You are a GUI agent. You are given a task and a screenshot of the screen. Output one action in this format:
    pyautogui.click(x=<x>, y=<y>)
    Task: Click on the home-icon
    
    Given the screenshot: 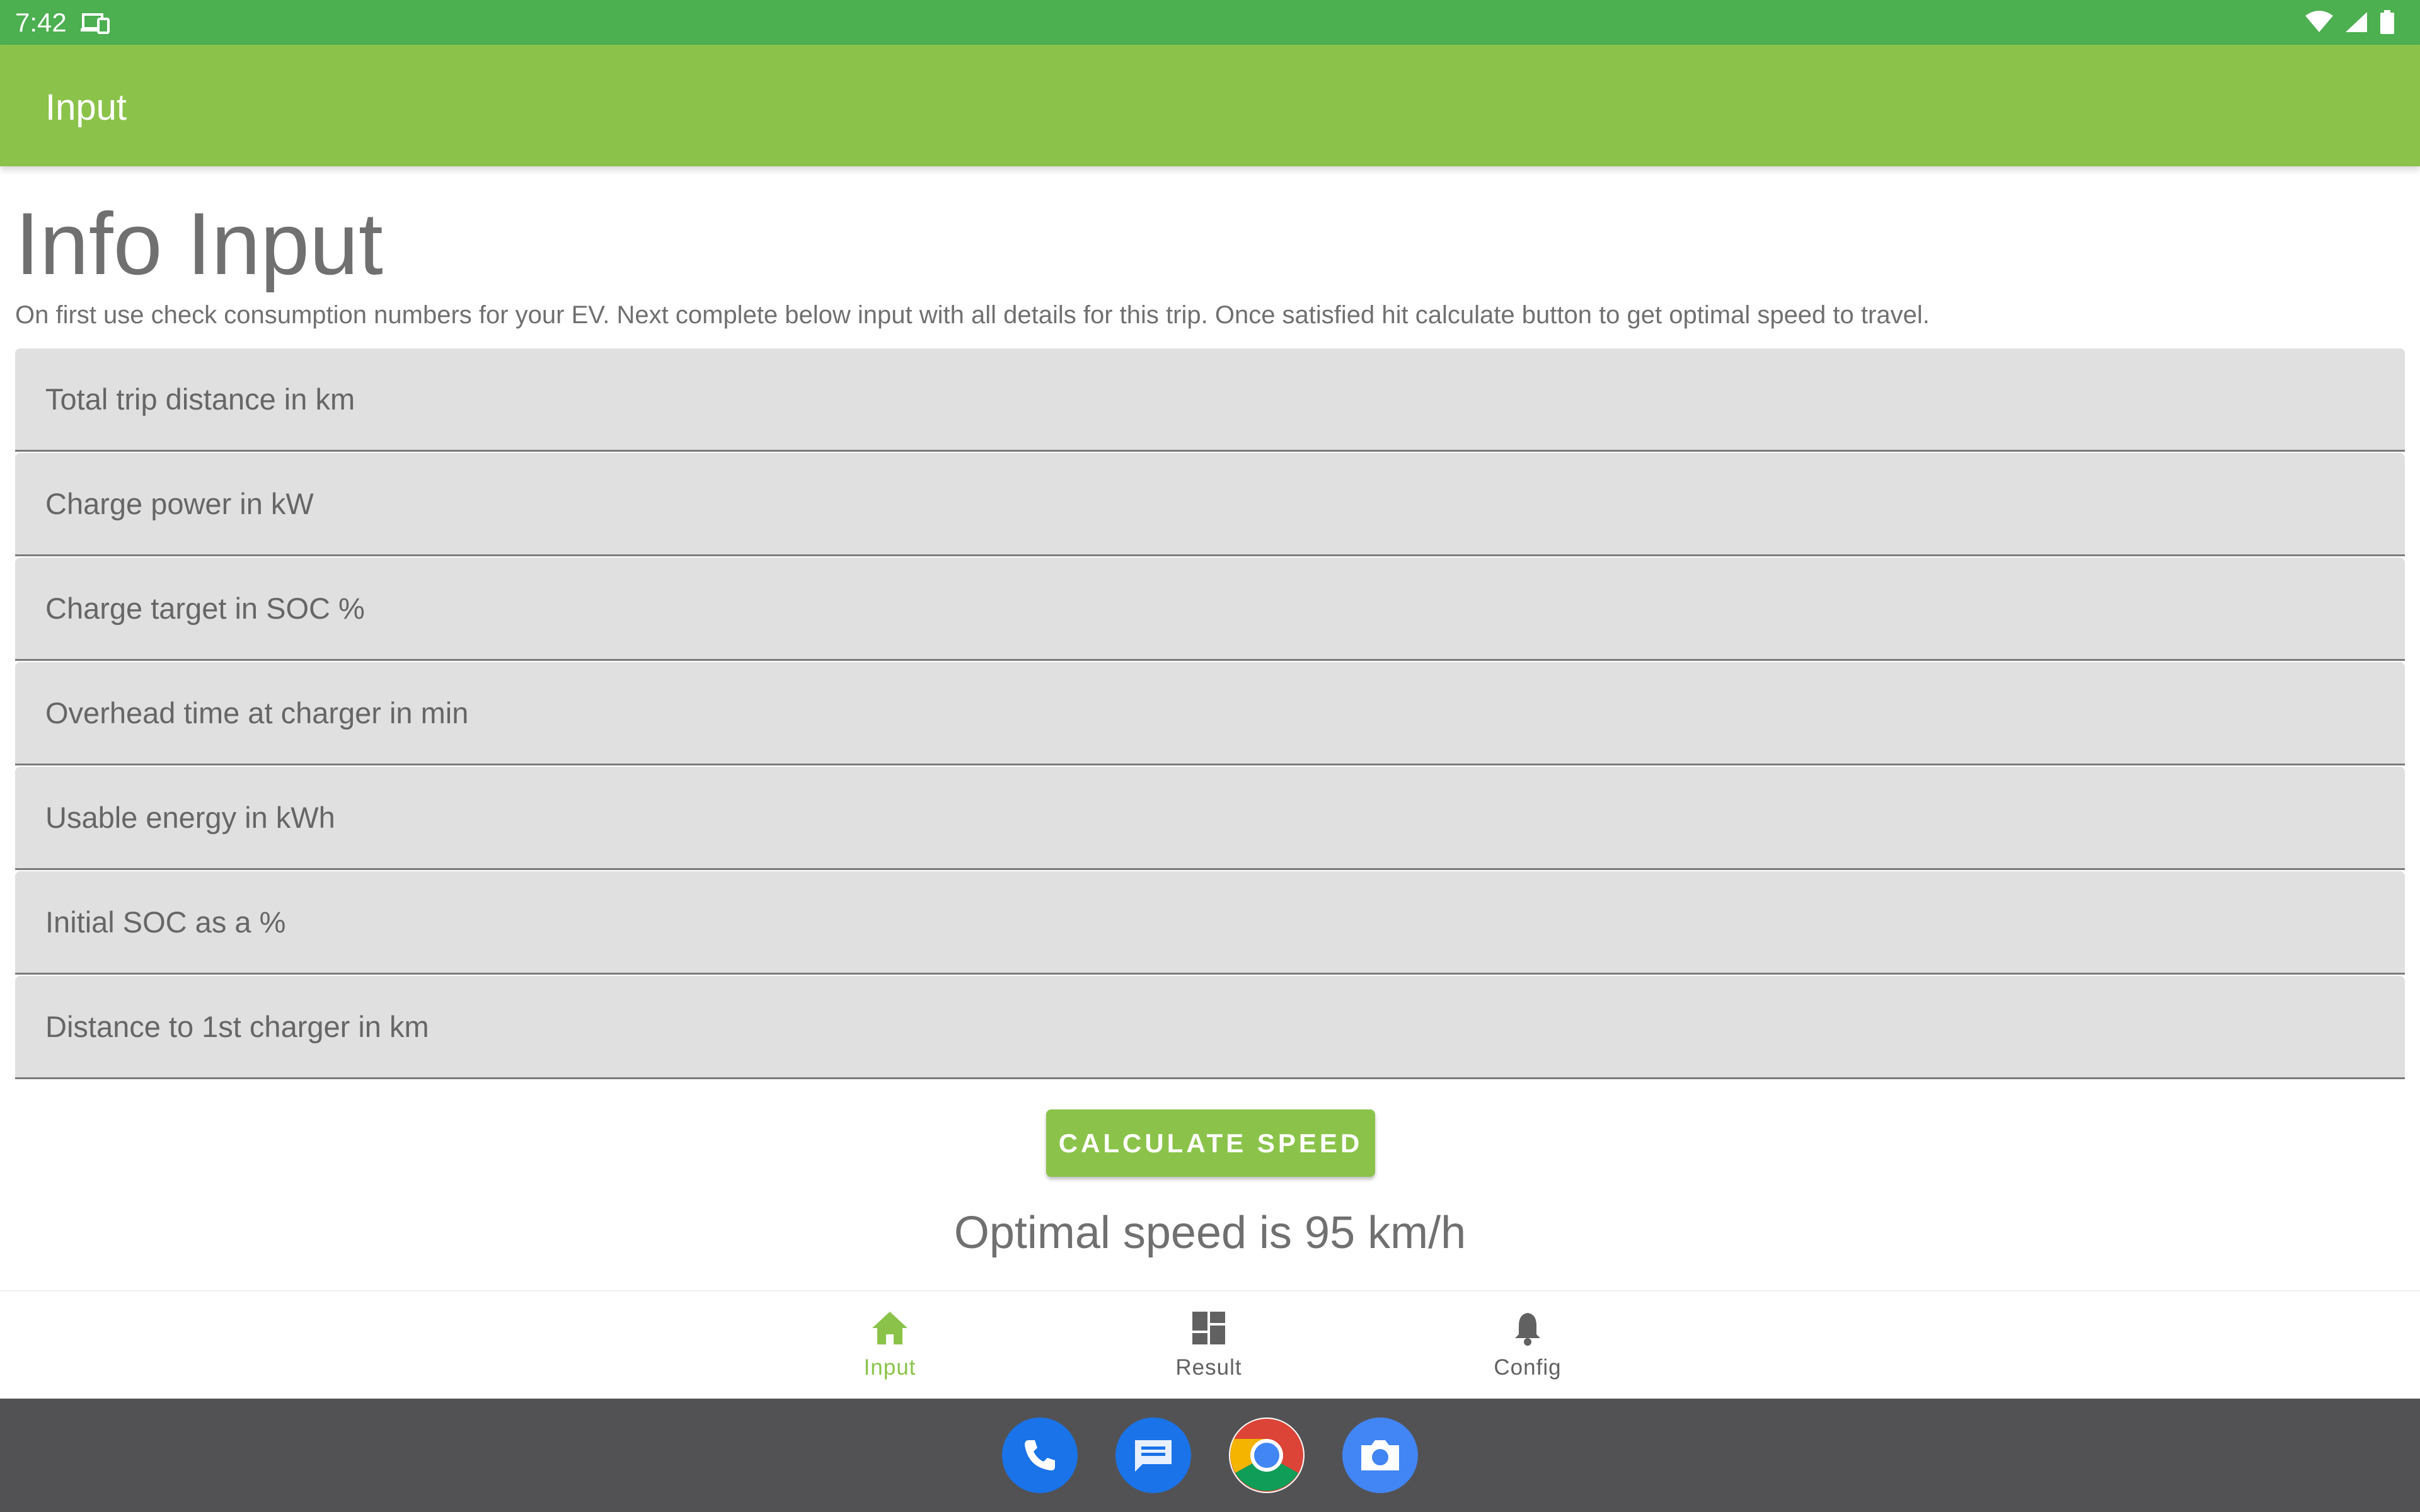 What is the action you would take?
    pyautogui.click(x=890, y=1330)
    